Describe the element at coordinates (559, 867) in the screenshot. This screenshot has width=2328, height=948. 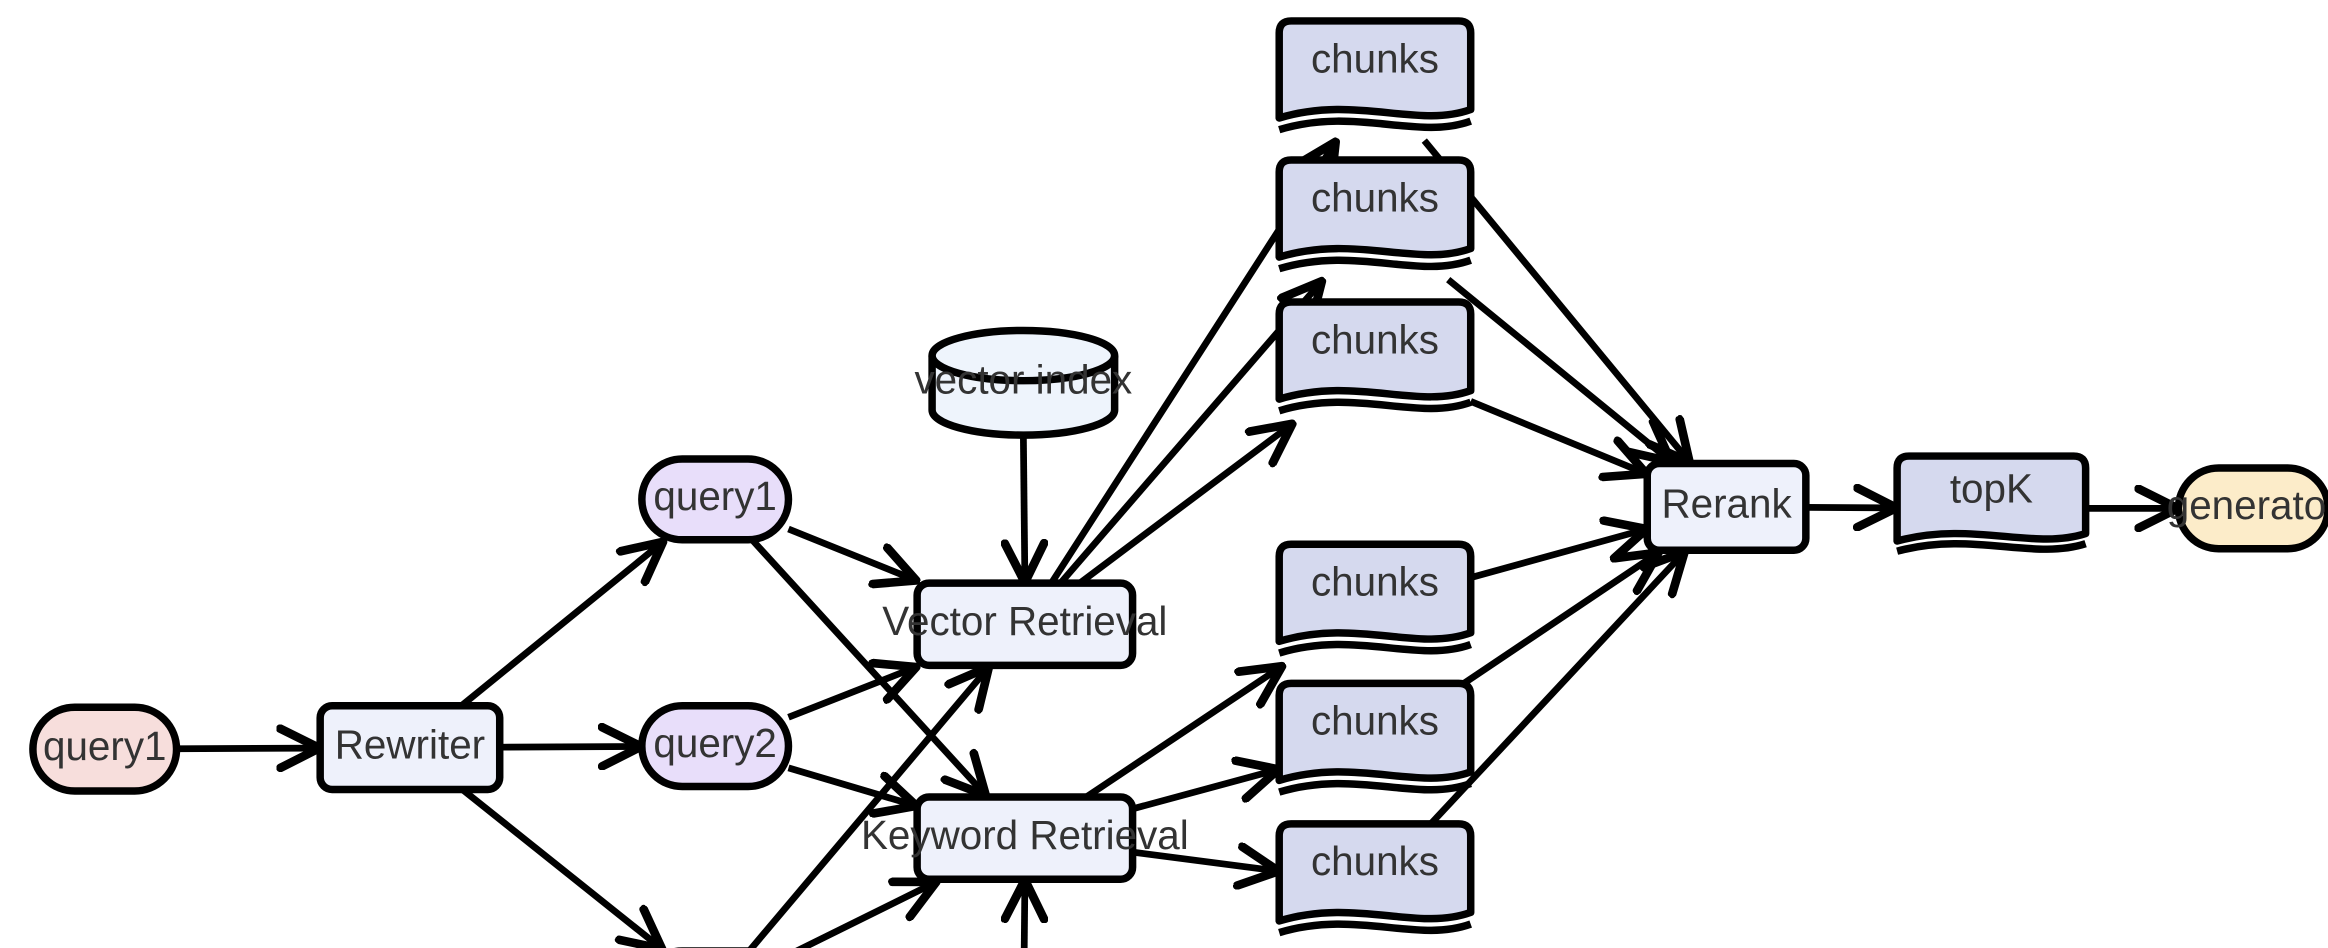
I see `edge-rewriter-to-q3` at that location.